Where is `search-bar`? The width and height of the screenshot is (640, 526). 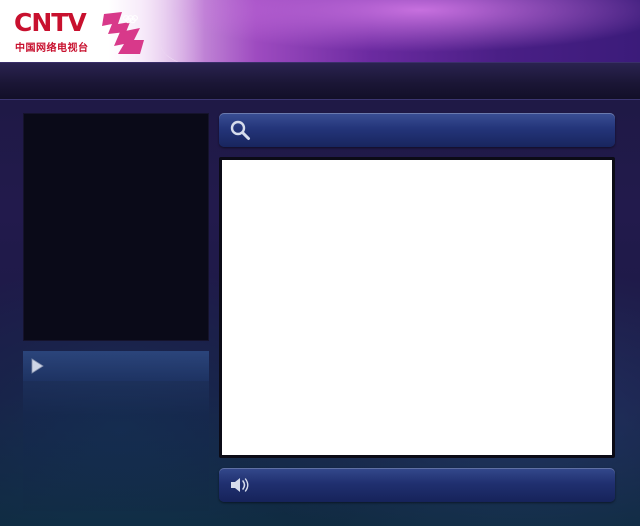
search-bar is located at coordinates (417, 130).